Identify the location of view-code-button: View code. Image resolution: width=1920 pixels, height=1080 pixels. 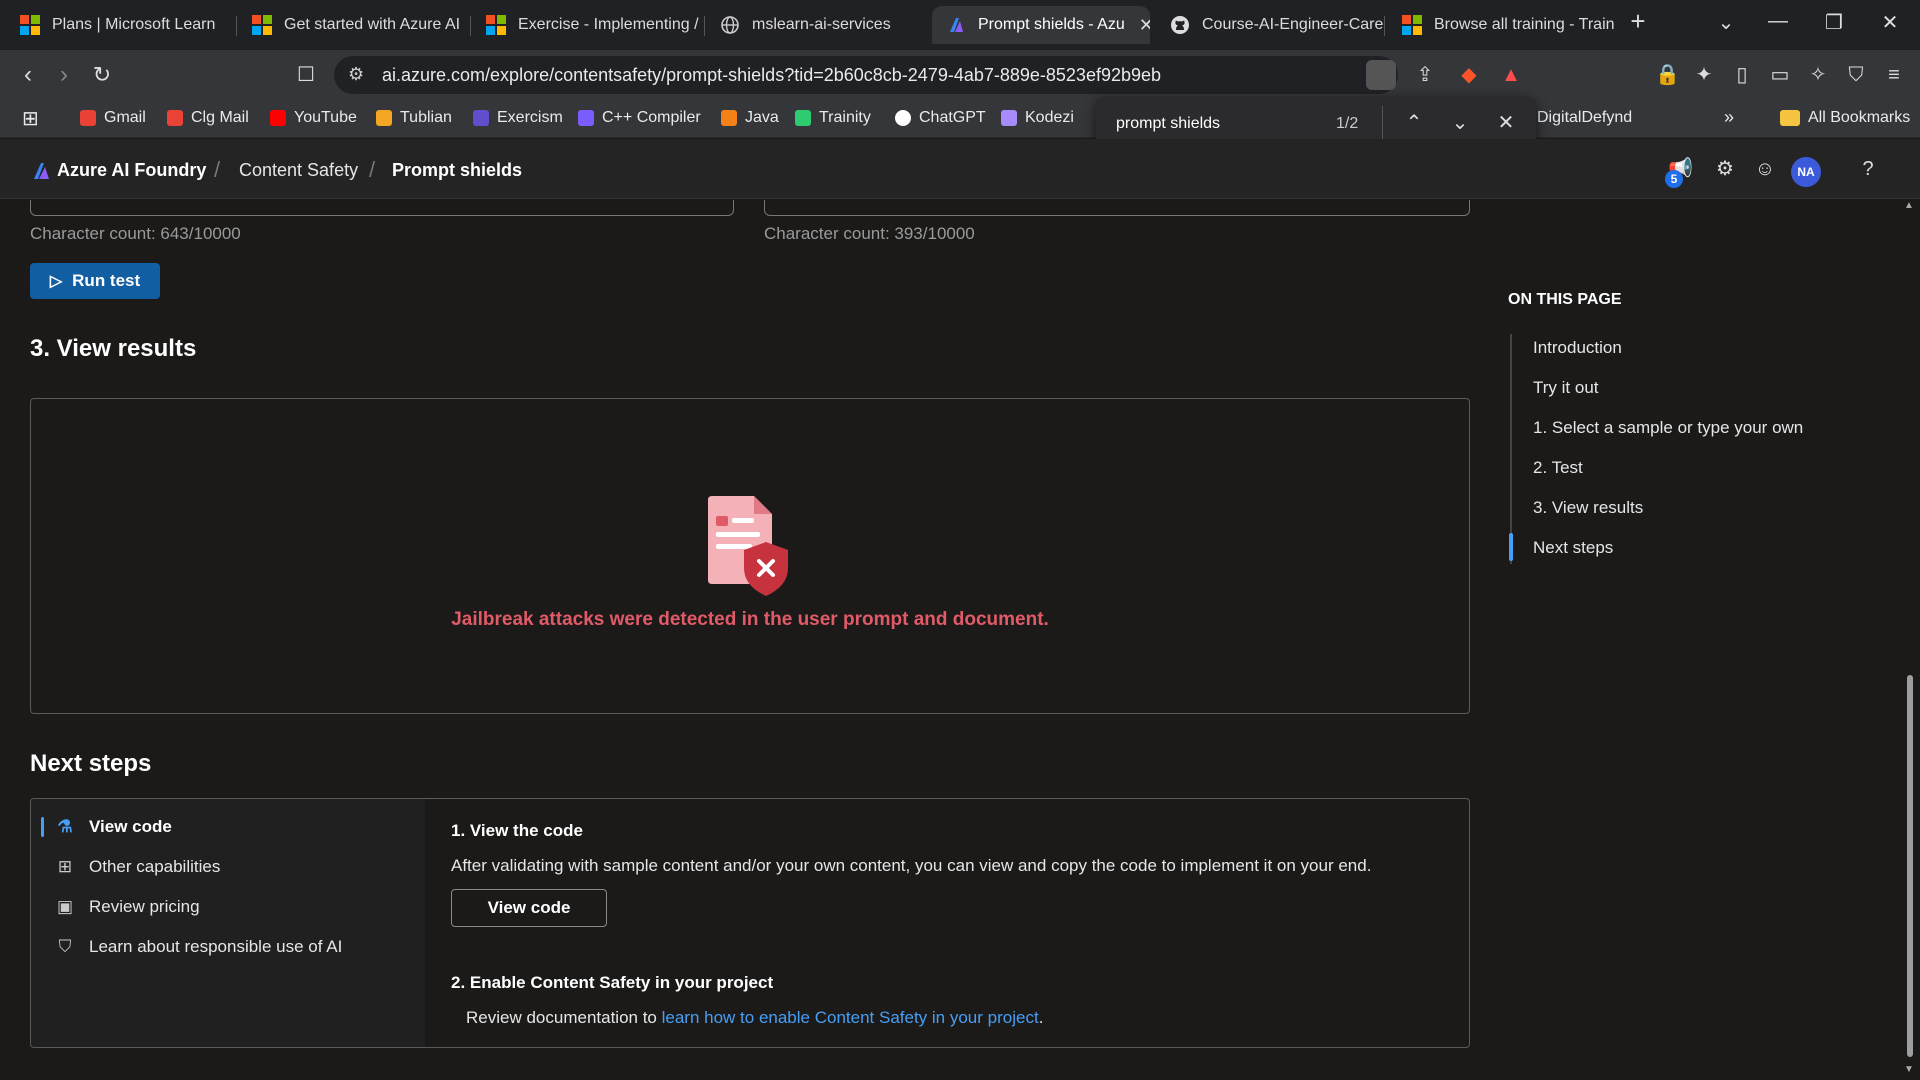
(529, 908).